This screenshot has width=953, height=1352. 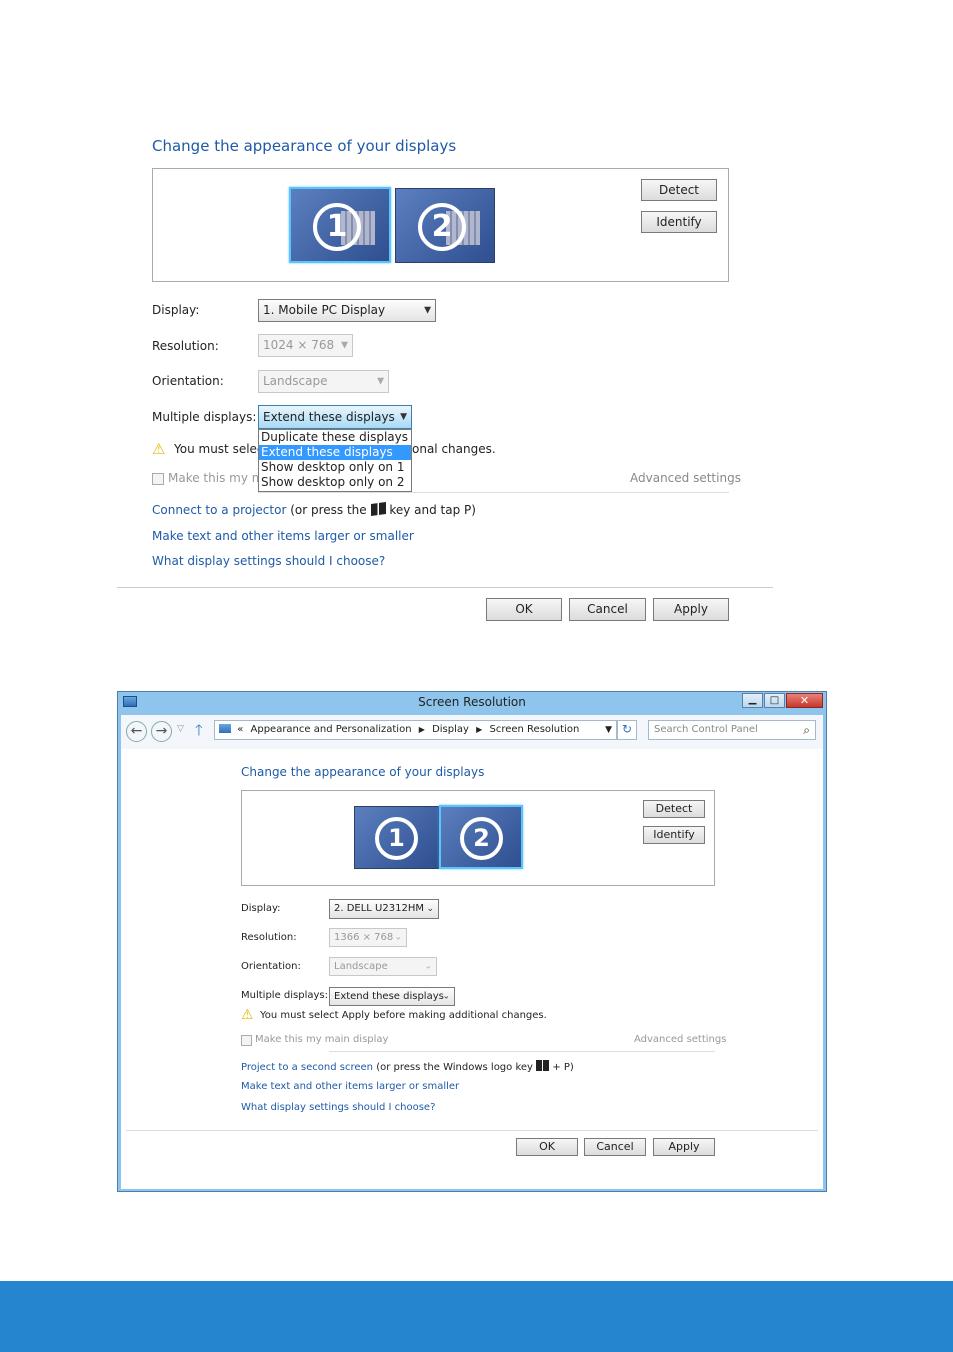 I want to click on resolution-select: 1366 × 768 ⌄, so click(x=368, y=937).